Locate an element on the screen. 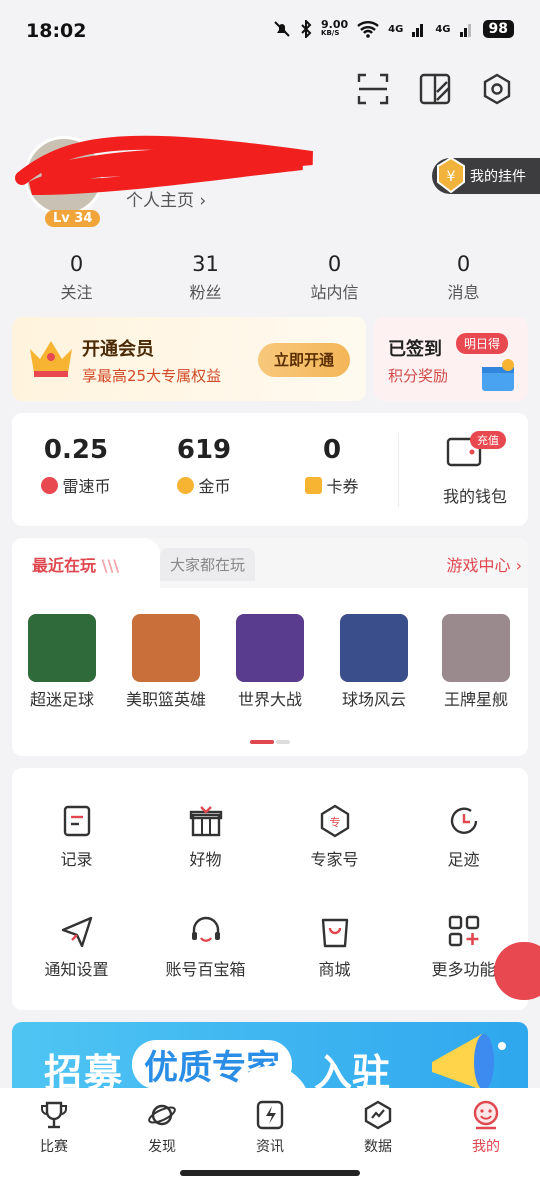 This screenshot has width=540, height=1188. coupon-icon is located at coordinates (314, 485).